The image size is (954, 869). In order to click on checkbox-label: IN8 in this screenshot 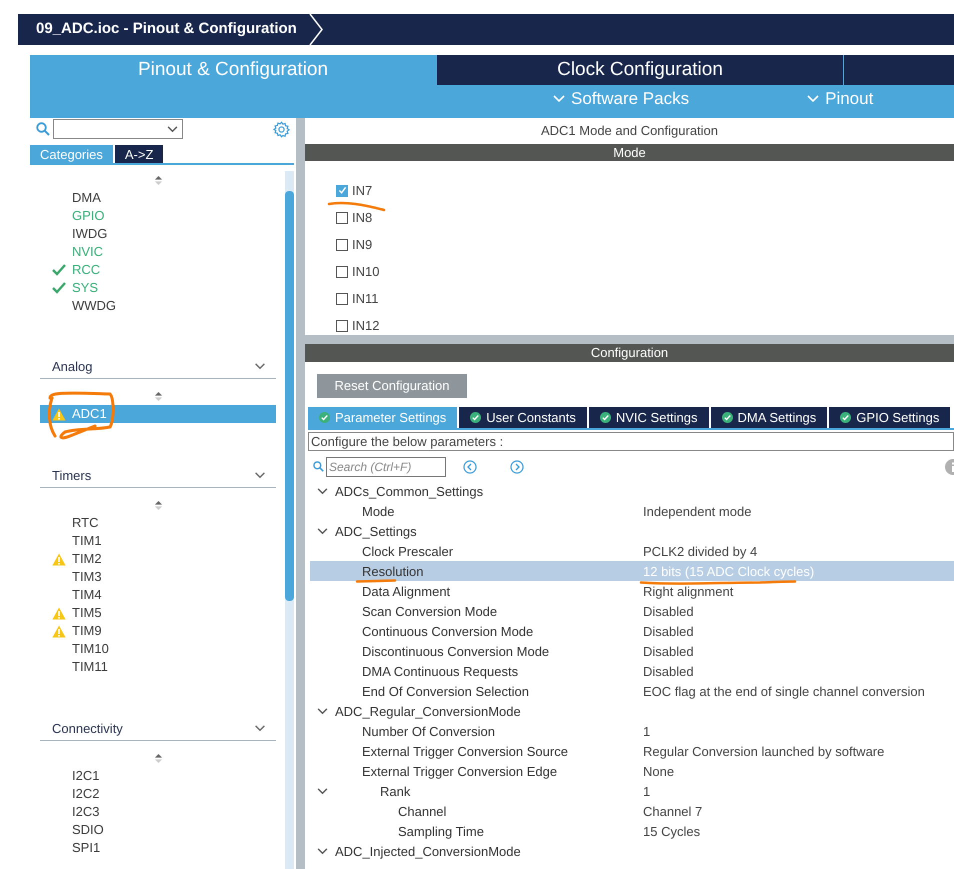, I will do `click(362, 217)`.